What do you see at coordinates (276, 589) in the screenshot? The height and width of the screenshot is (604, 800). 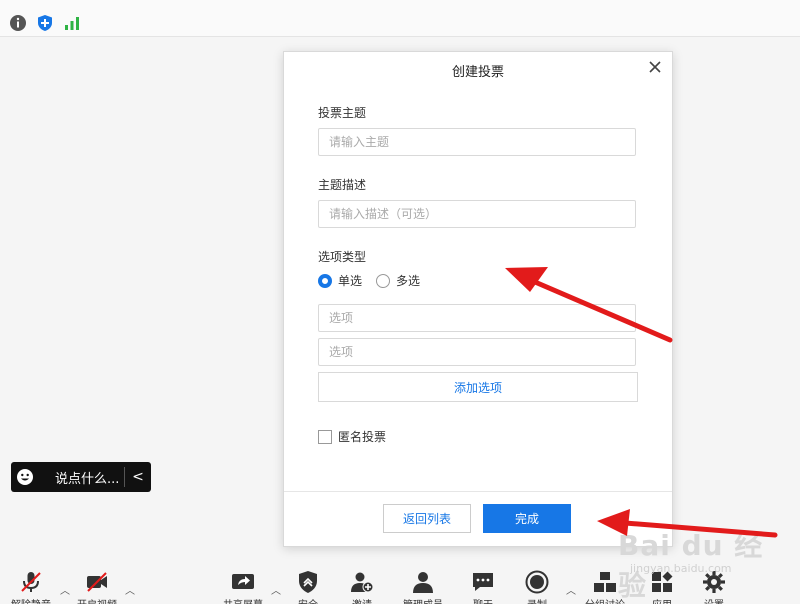 I see `share-options-chevron-icon: ︿` at bounding box center [276, 589].